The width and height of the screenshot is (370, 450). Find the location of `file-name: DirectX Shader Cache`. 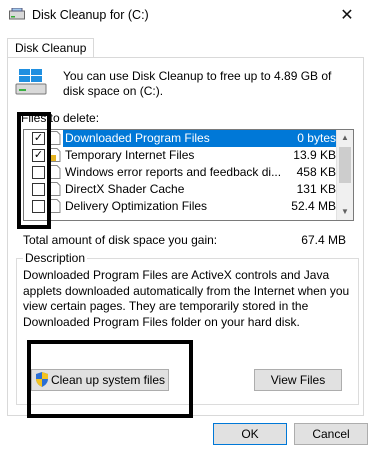

file-name: DirectX Shader Cache is located at coordinates (125, 189).